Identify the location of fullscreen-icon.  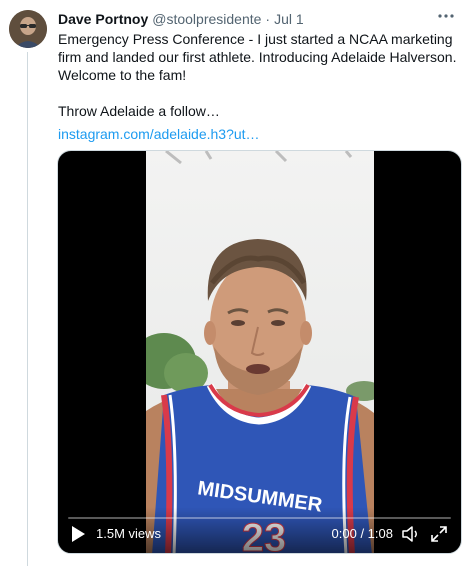
(439, 534).